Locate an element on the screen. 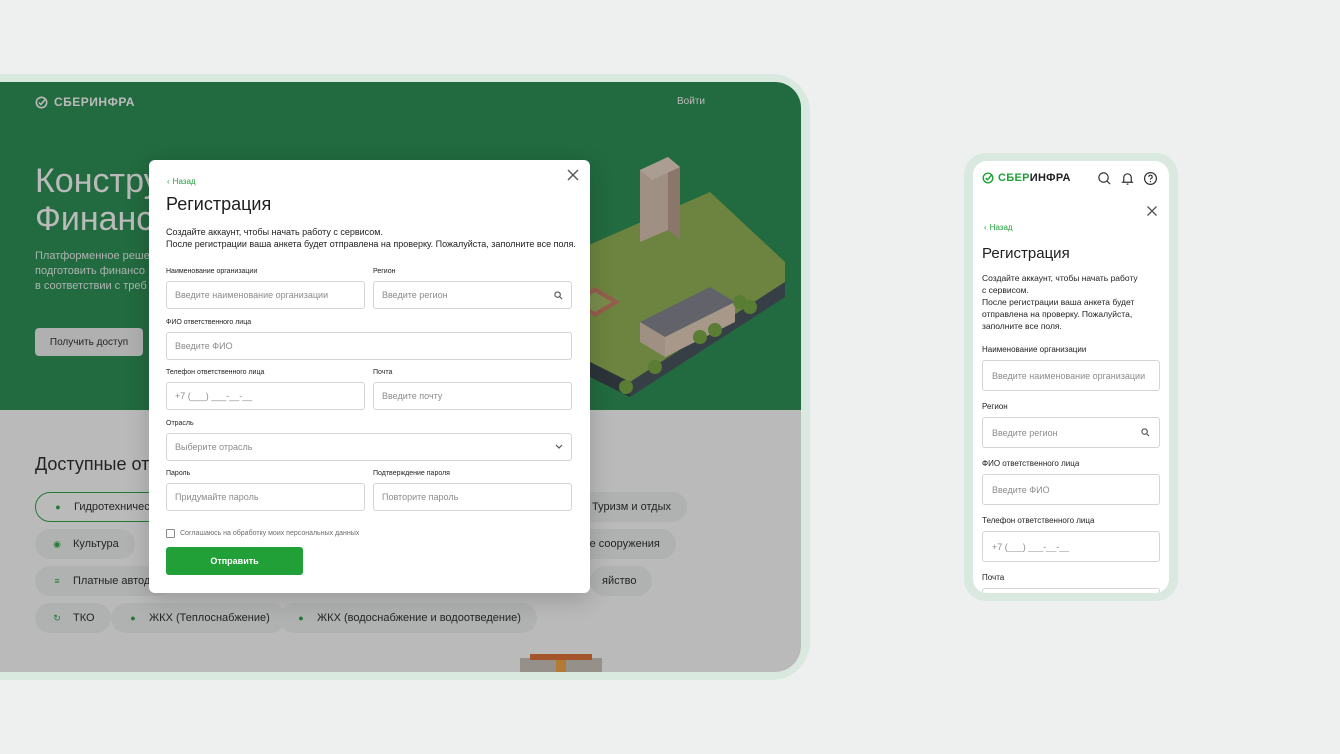 The height and width of the screenshot is (754, 1340). mobile-header-icons is located at coordinates (1127, 178).